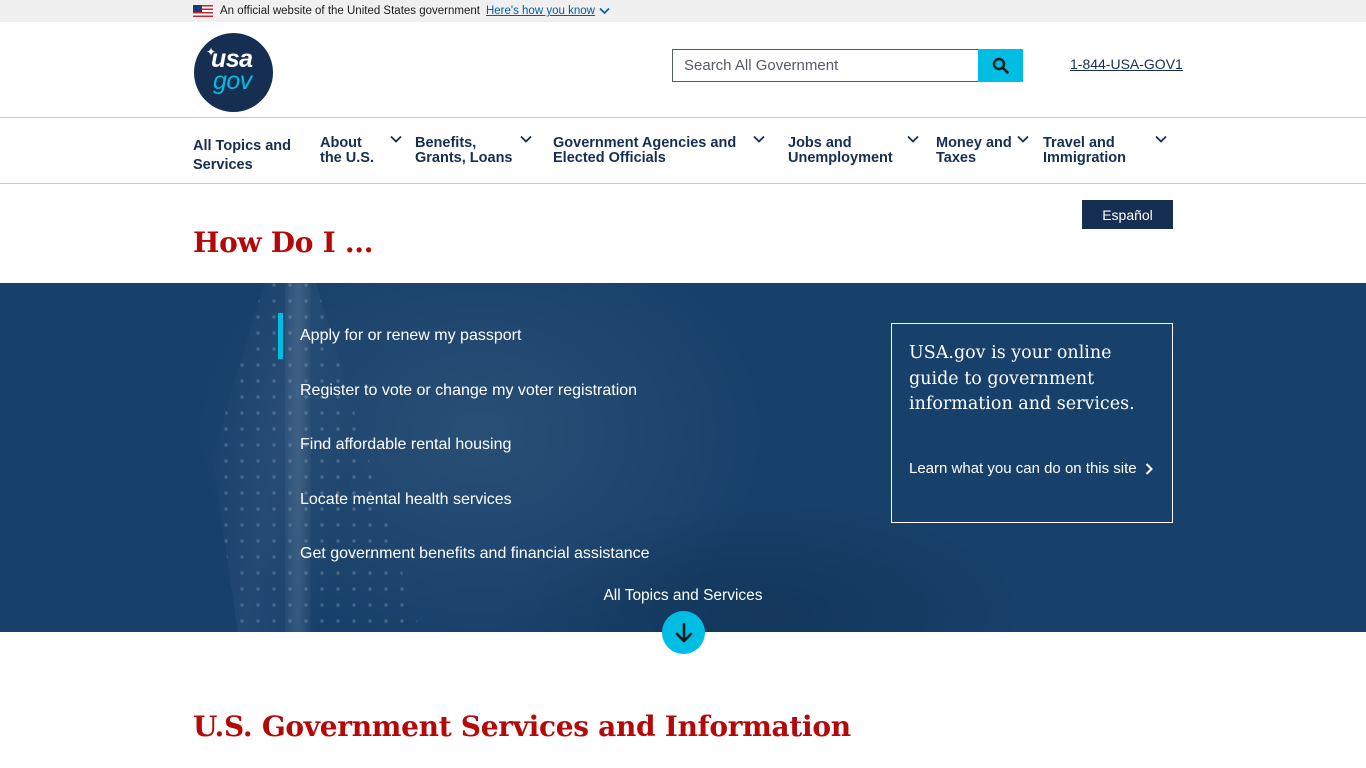 This screenshot has height=768, width=1366. Describe the element at coordinates (974, 150) in the screenshot. I see `nav-item-label: Money and Taxes` at that location.